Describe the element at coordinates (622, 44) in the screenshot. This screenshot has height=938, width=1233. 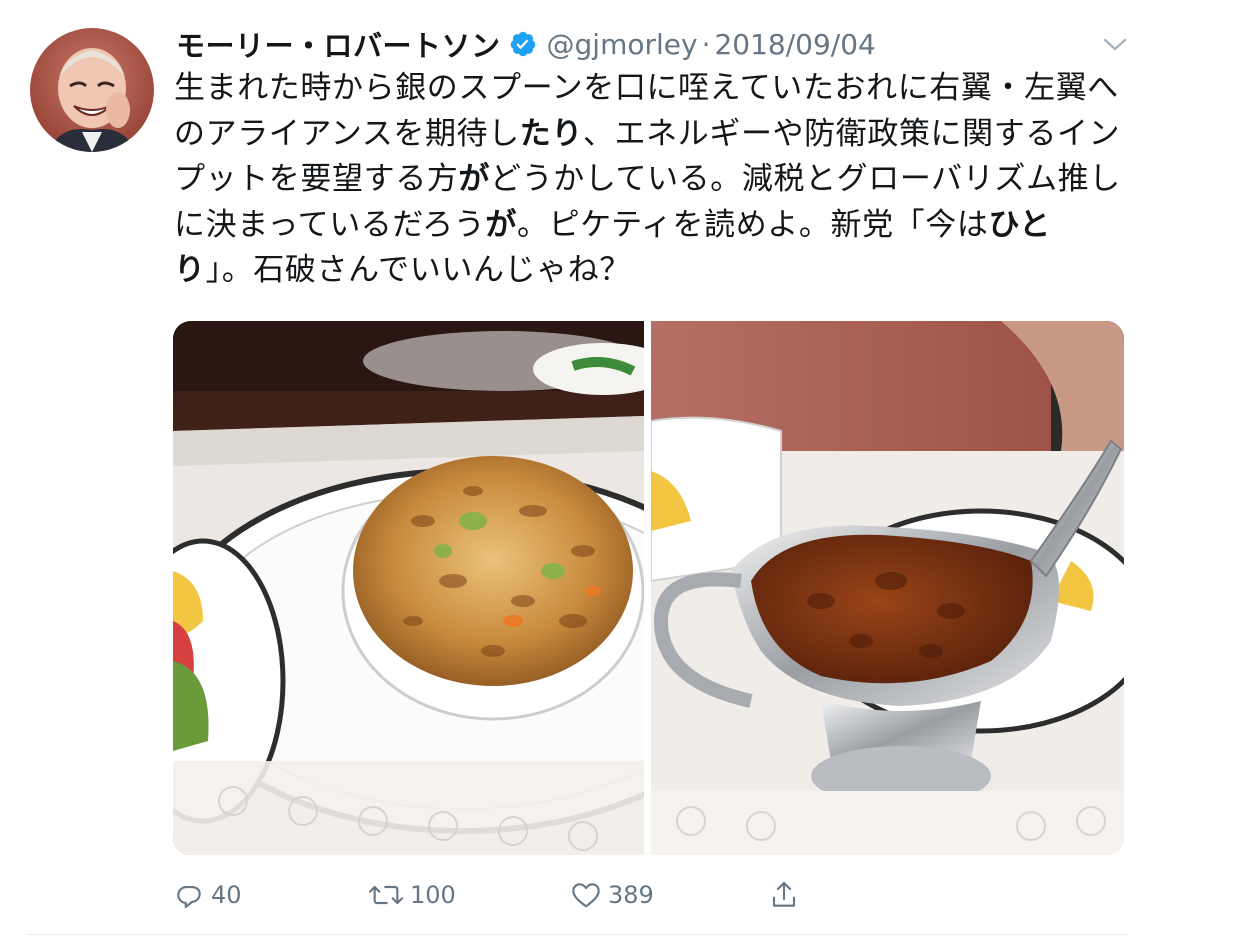
I see `author-handle: @gjmorley` at that location.